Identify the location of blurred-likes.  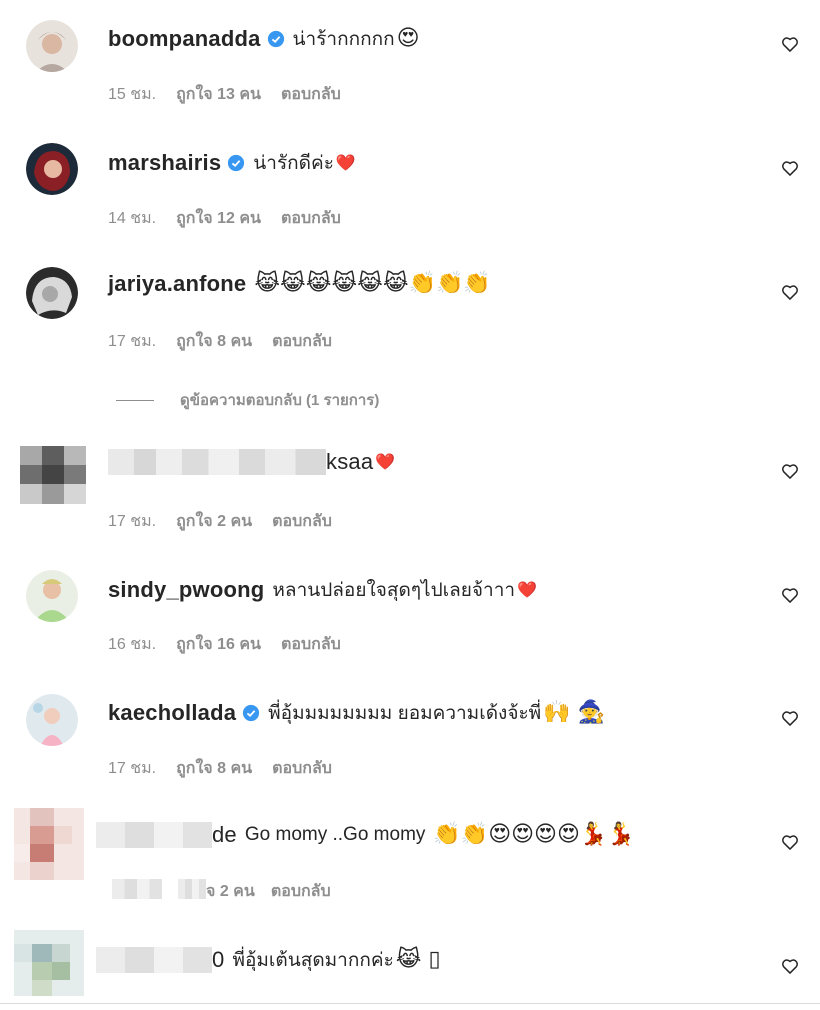
(192, 889).